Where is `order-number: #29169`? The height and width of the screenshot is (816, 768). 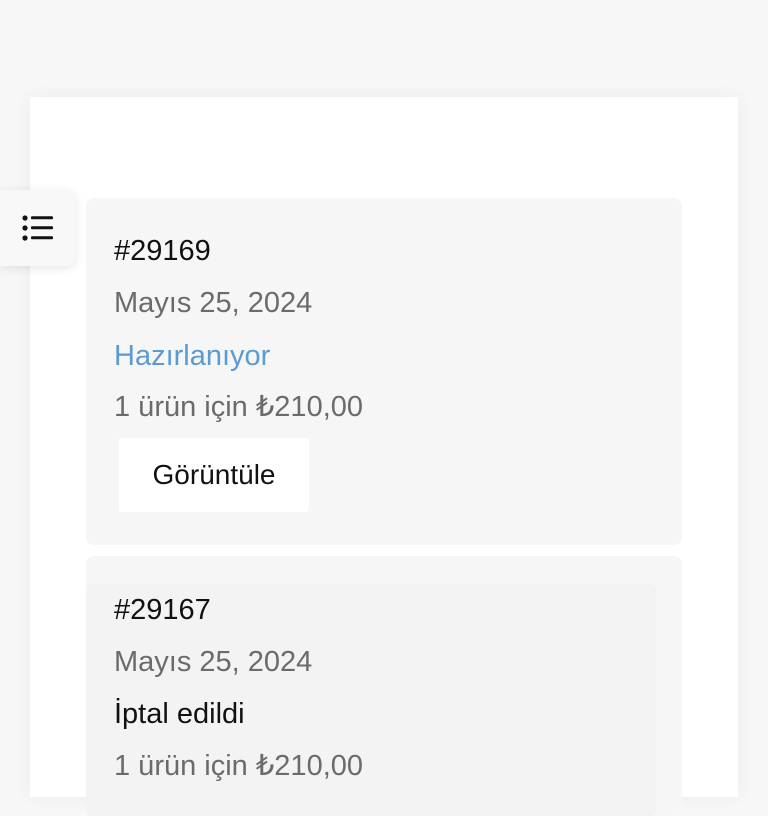
order-number: #29169 is located at coordinates (162, 251).